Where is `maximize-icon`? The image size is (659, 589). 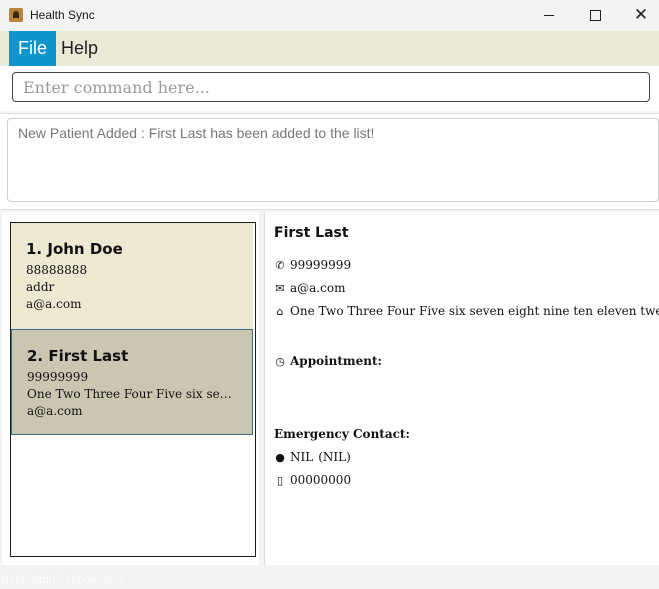
maximize-icon is located at coordinates (595, 15).